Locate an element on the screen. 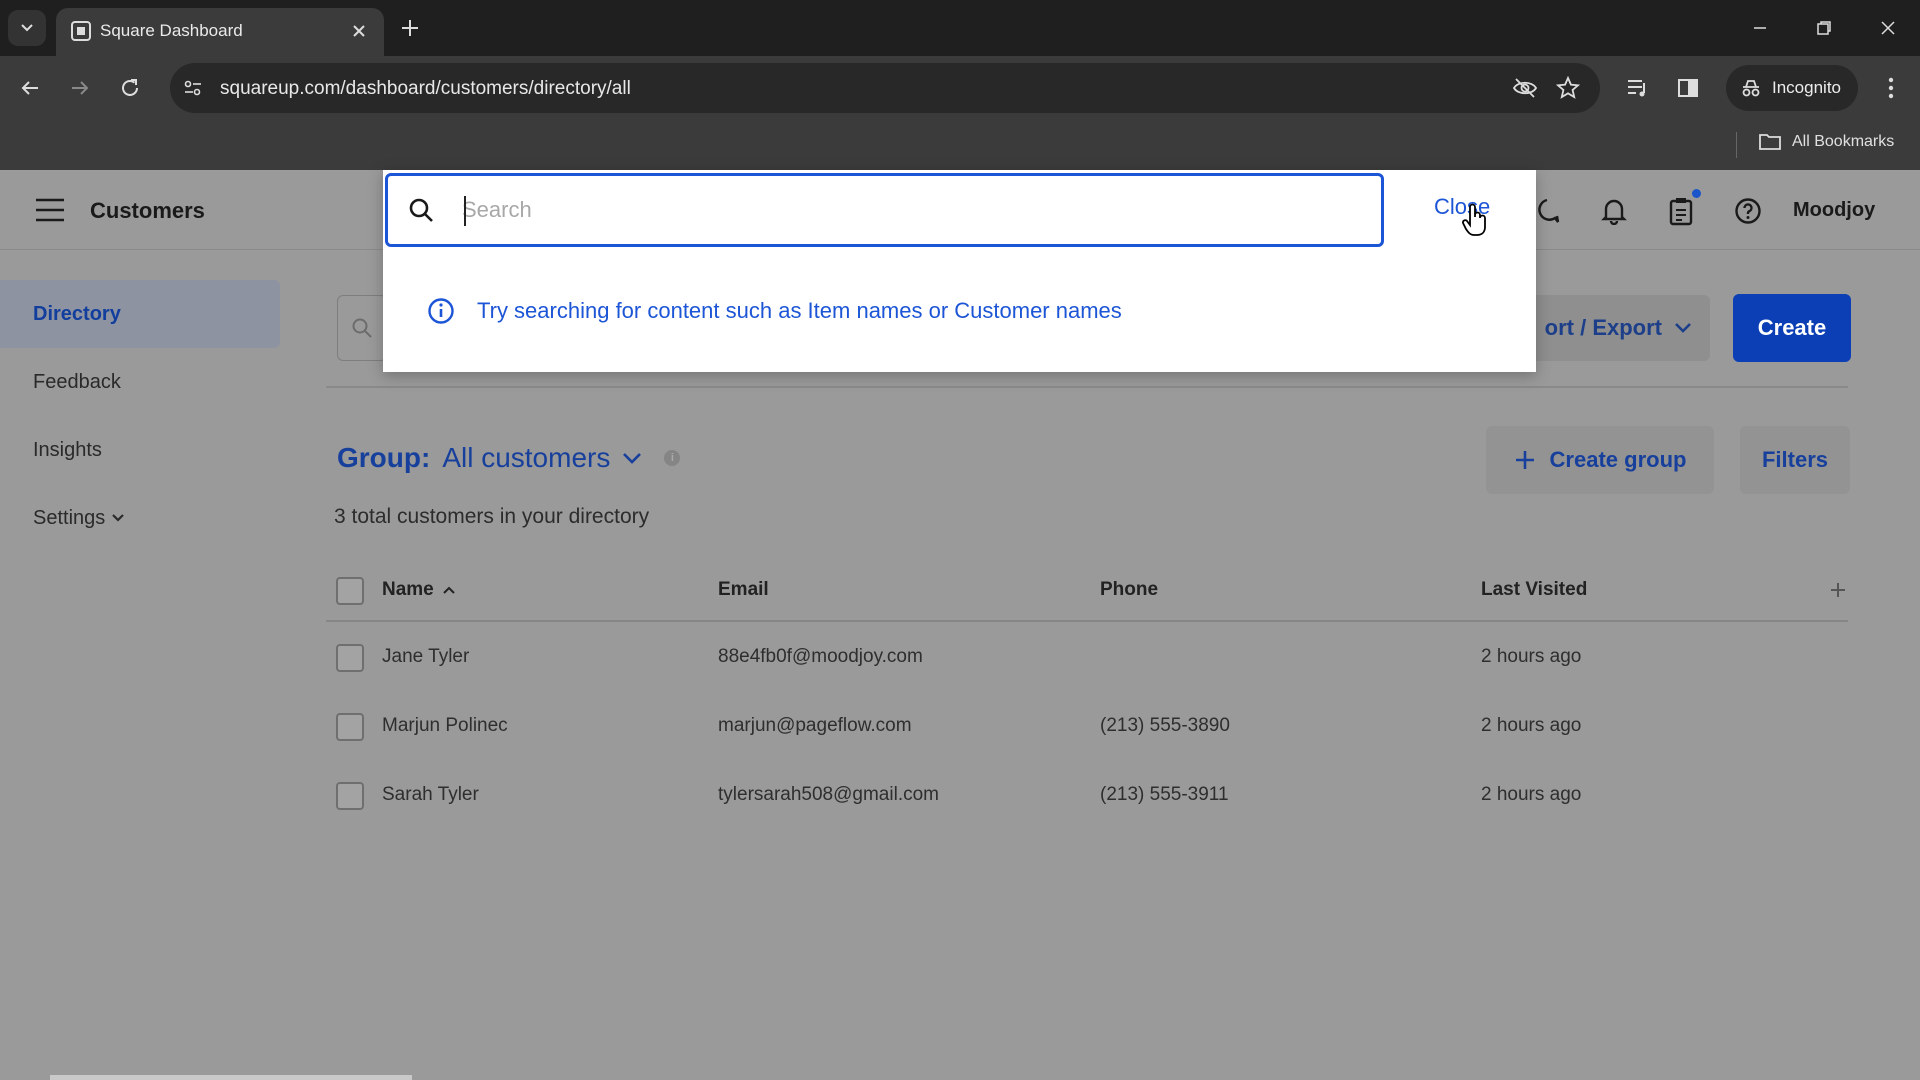  group-dropdown: All customers is located at coordinates (526, 458).